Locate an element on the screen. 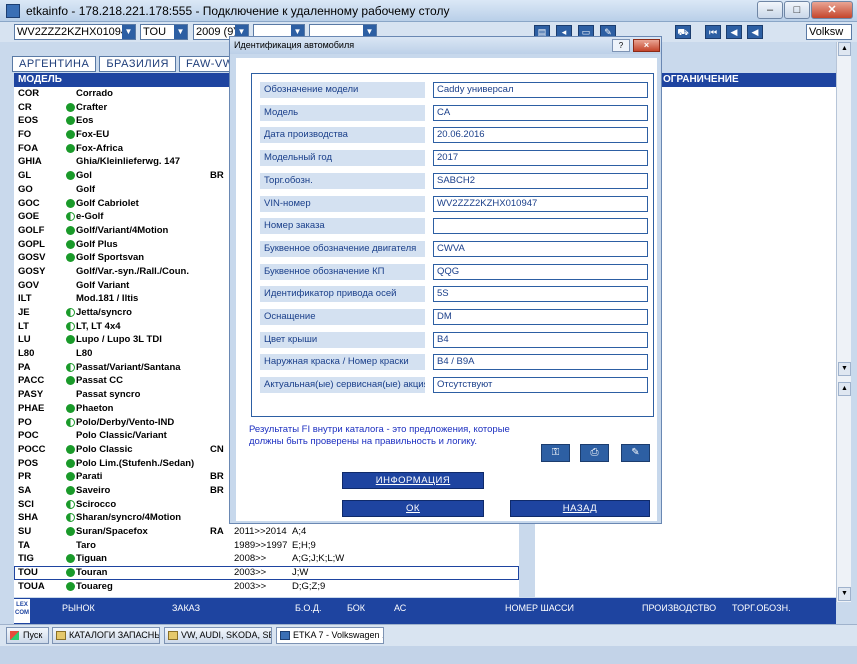 The image size is (857, 664). field-value: 2017 is located at coordinates (540, 158).